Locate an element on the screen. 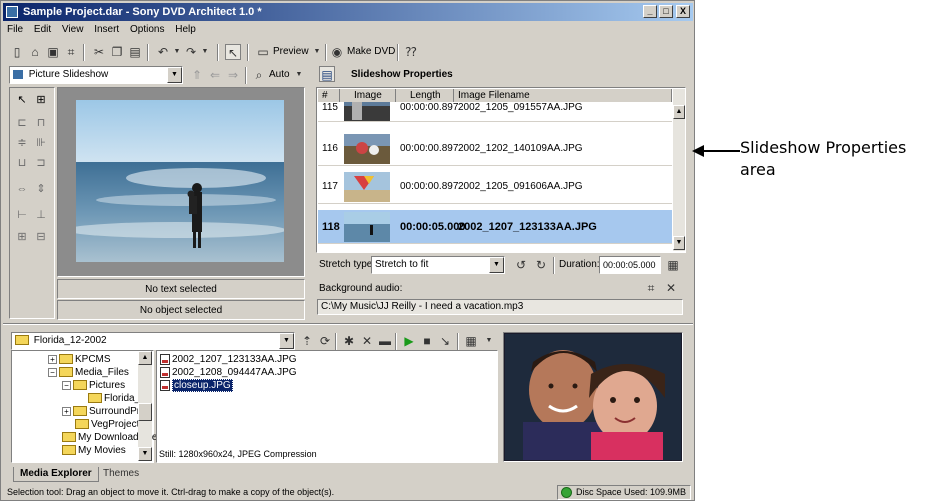  table-row: 116 00:00:00.897 2002_1202_140109AA.JPG is located at coordinates (495, 149).